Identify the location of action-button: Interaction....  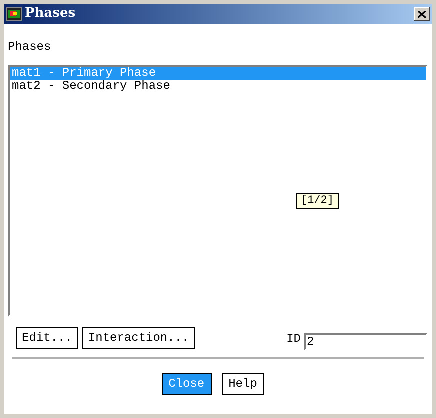
(139, 338).